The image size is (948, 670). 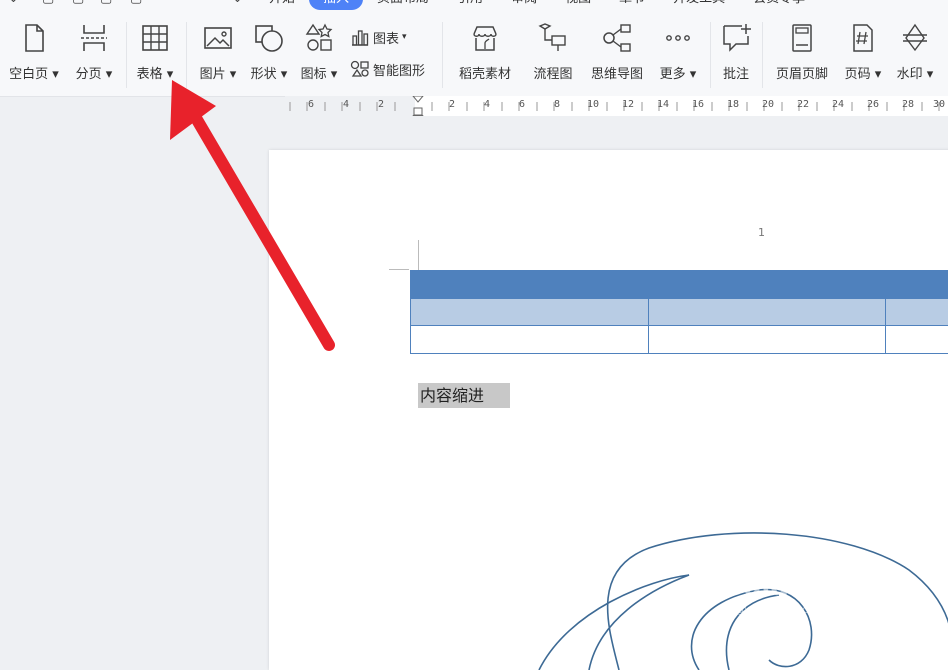 What do you see at coordinates (803, 104) in the screenshot?
I see `ruler-label: 22` at bounding box center [803, 104].